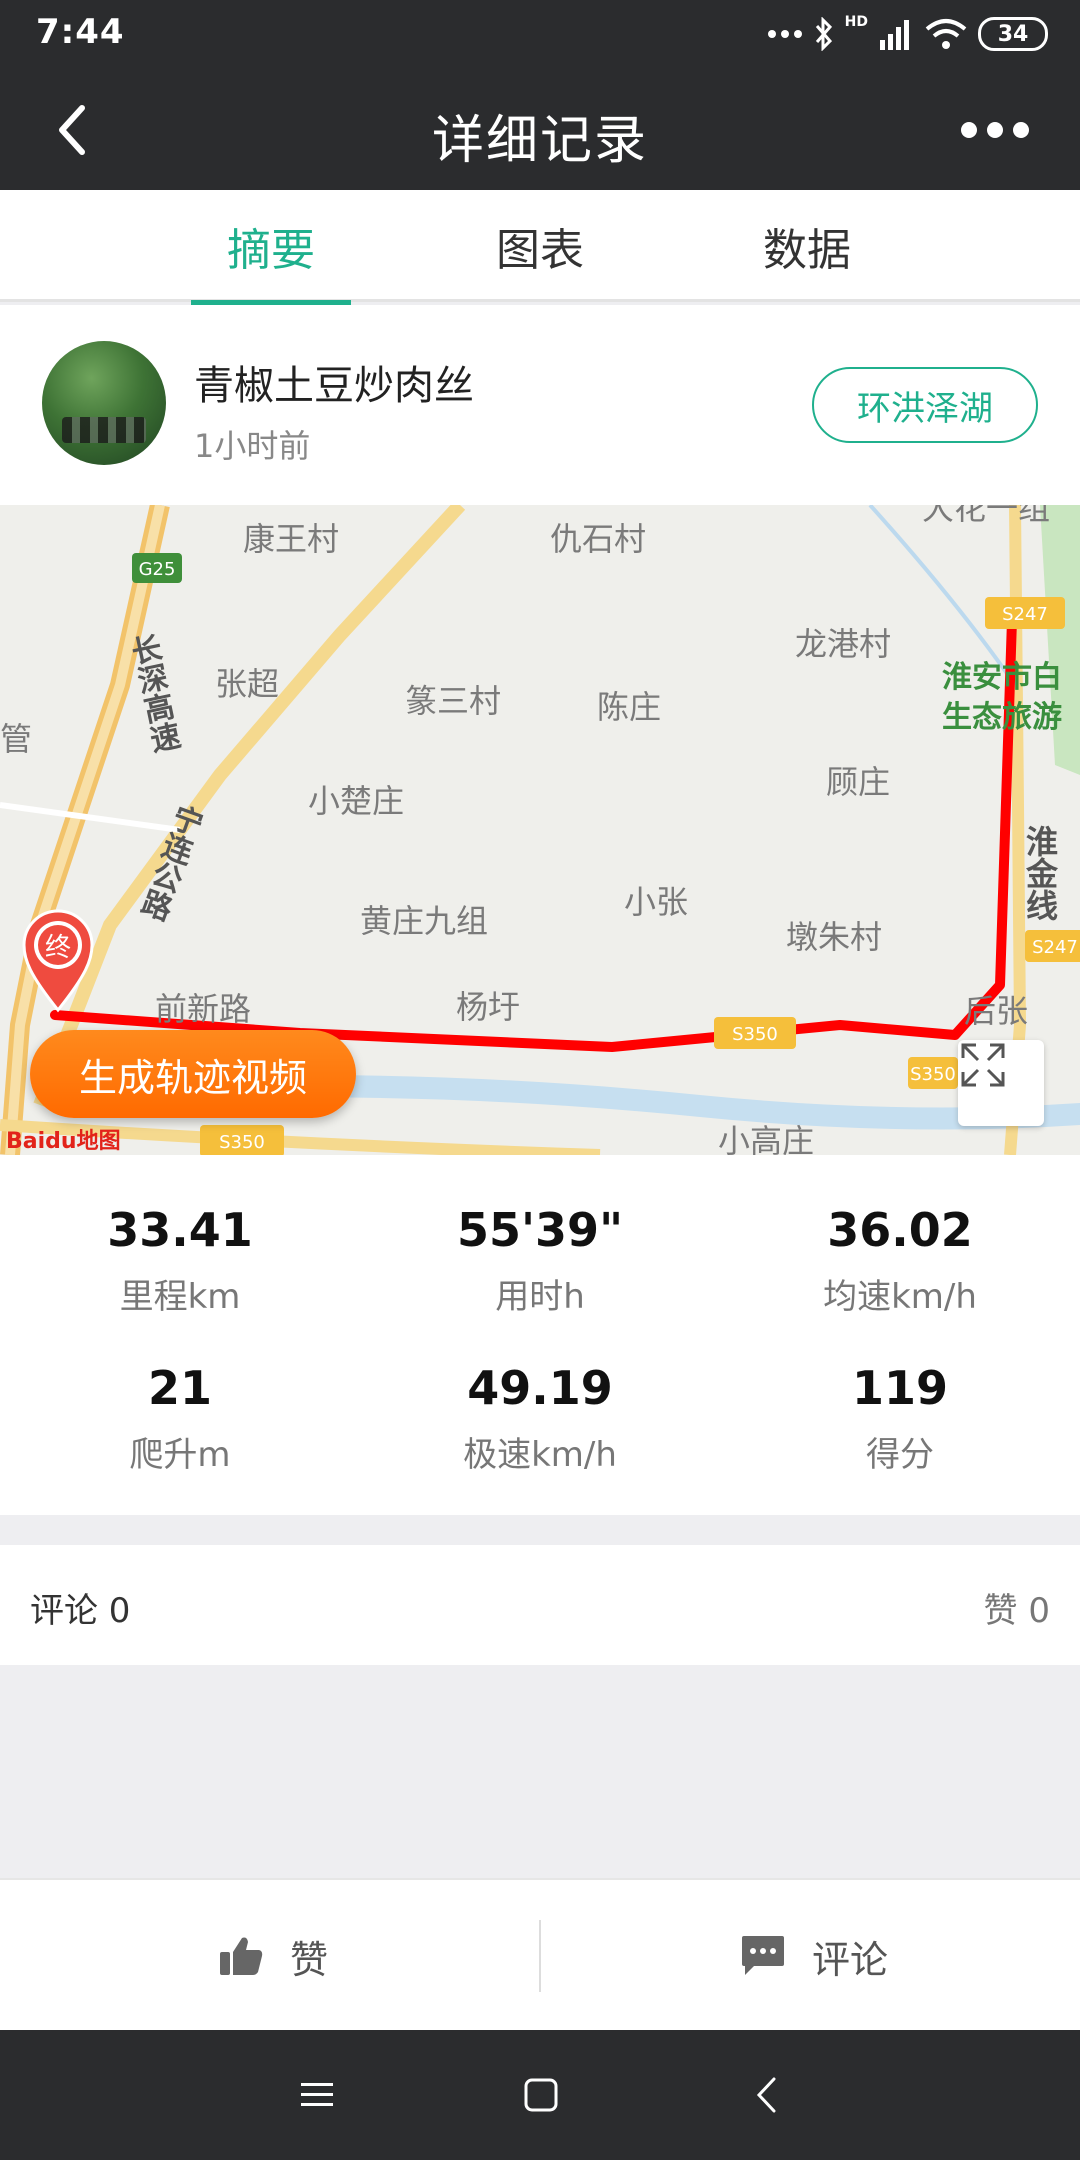 The height and width of the screenshot is (2160, 1080). Describe the element at coordinates (247, 684) in the screenshot. I see `place-label: 张超` at that location.